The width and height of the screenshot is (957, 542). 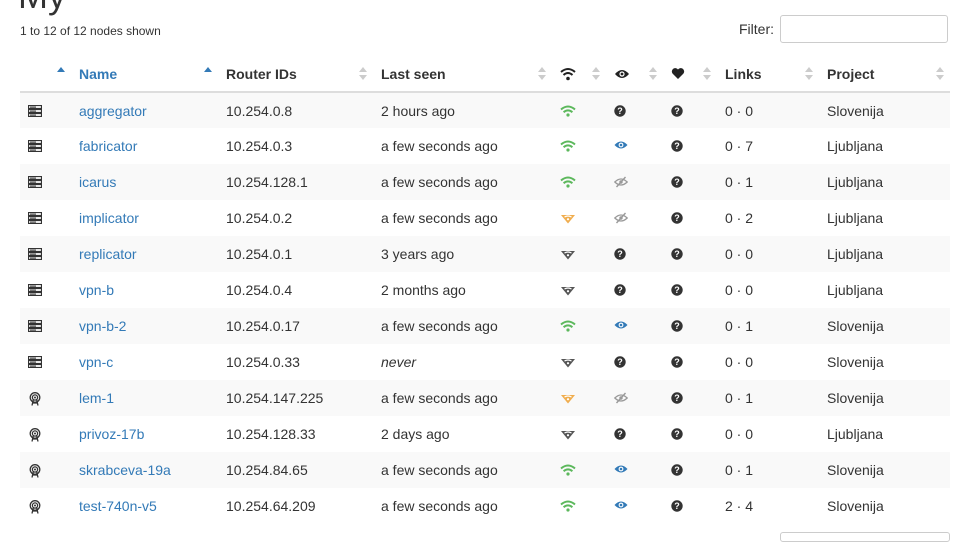 I want to click on router-id-cell: 10.254.0.4, so click(x=259, y=290).